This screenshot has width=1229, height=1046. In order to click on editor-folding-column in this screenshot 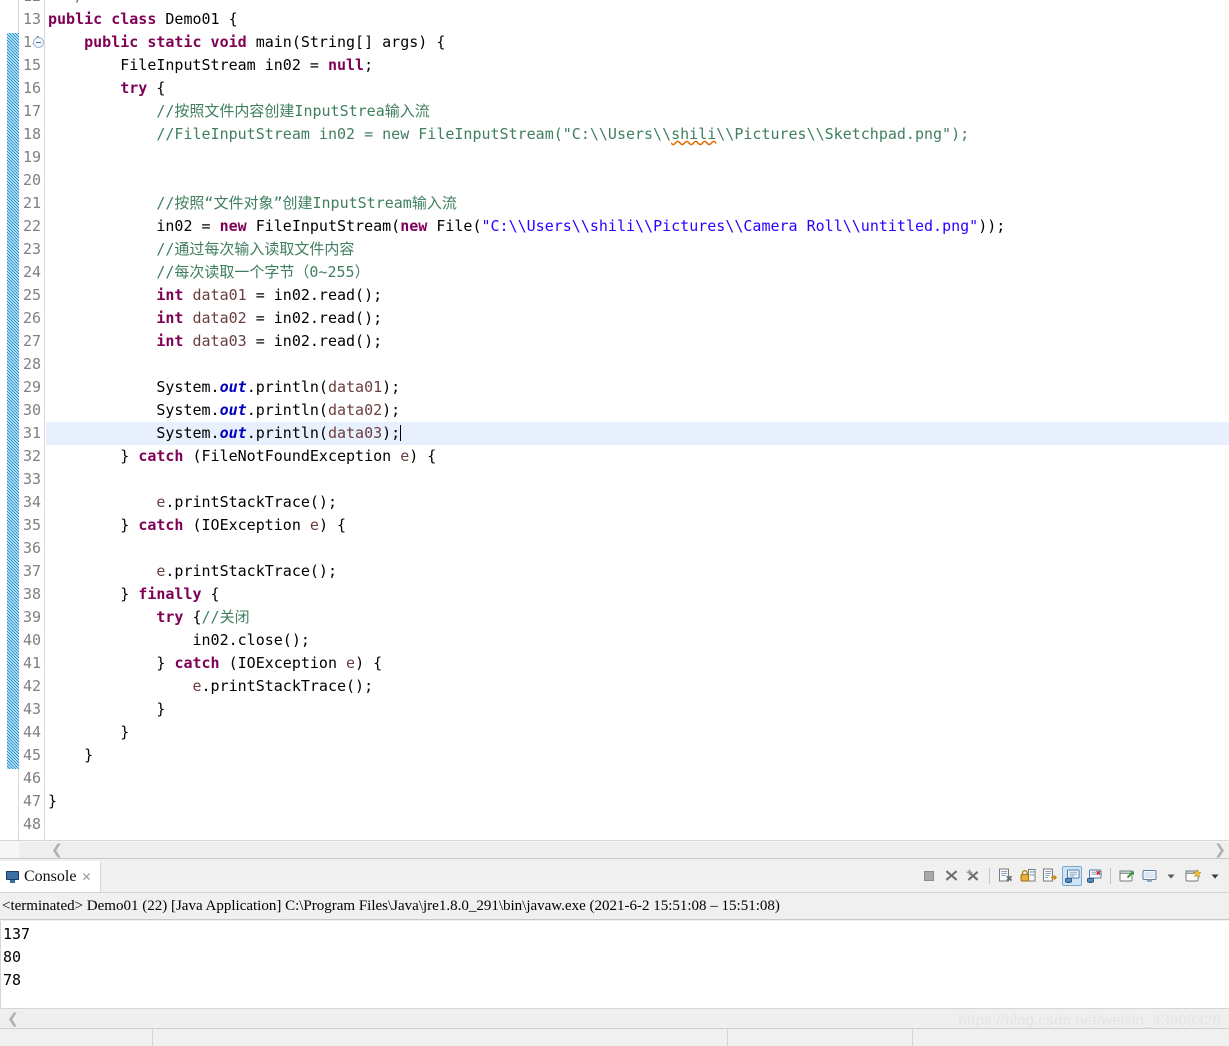, I will do `click(9, 420)`.